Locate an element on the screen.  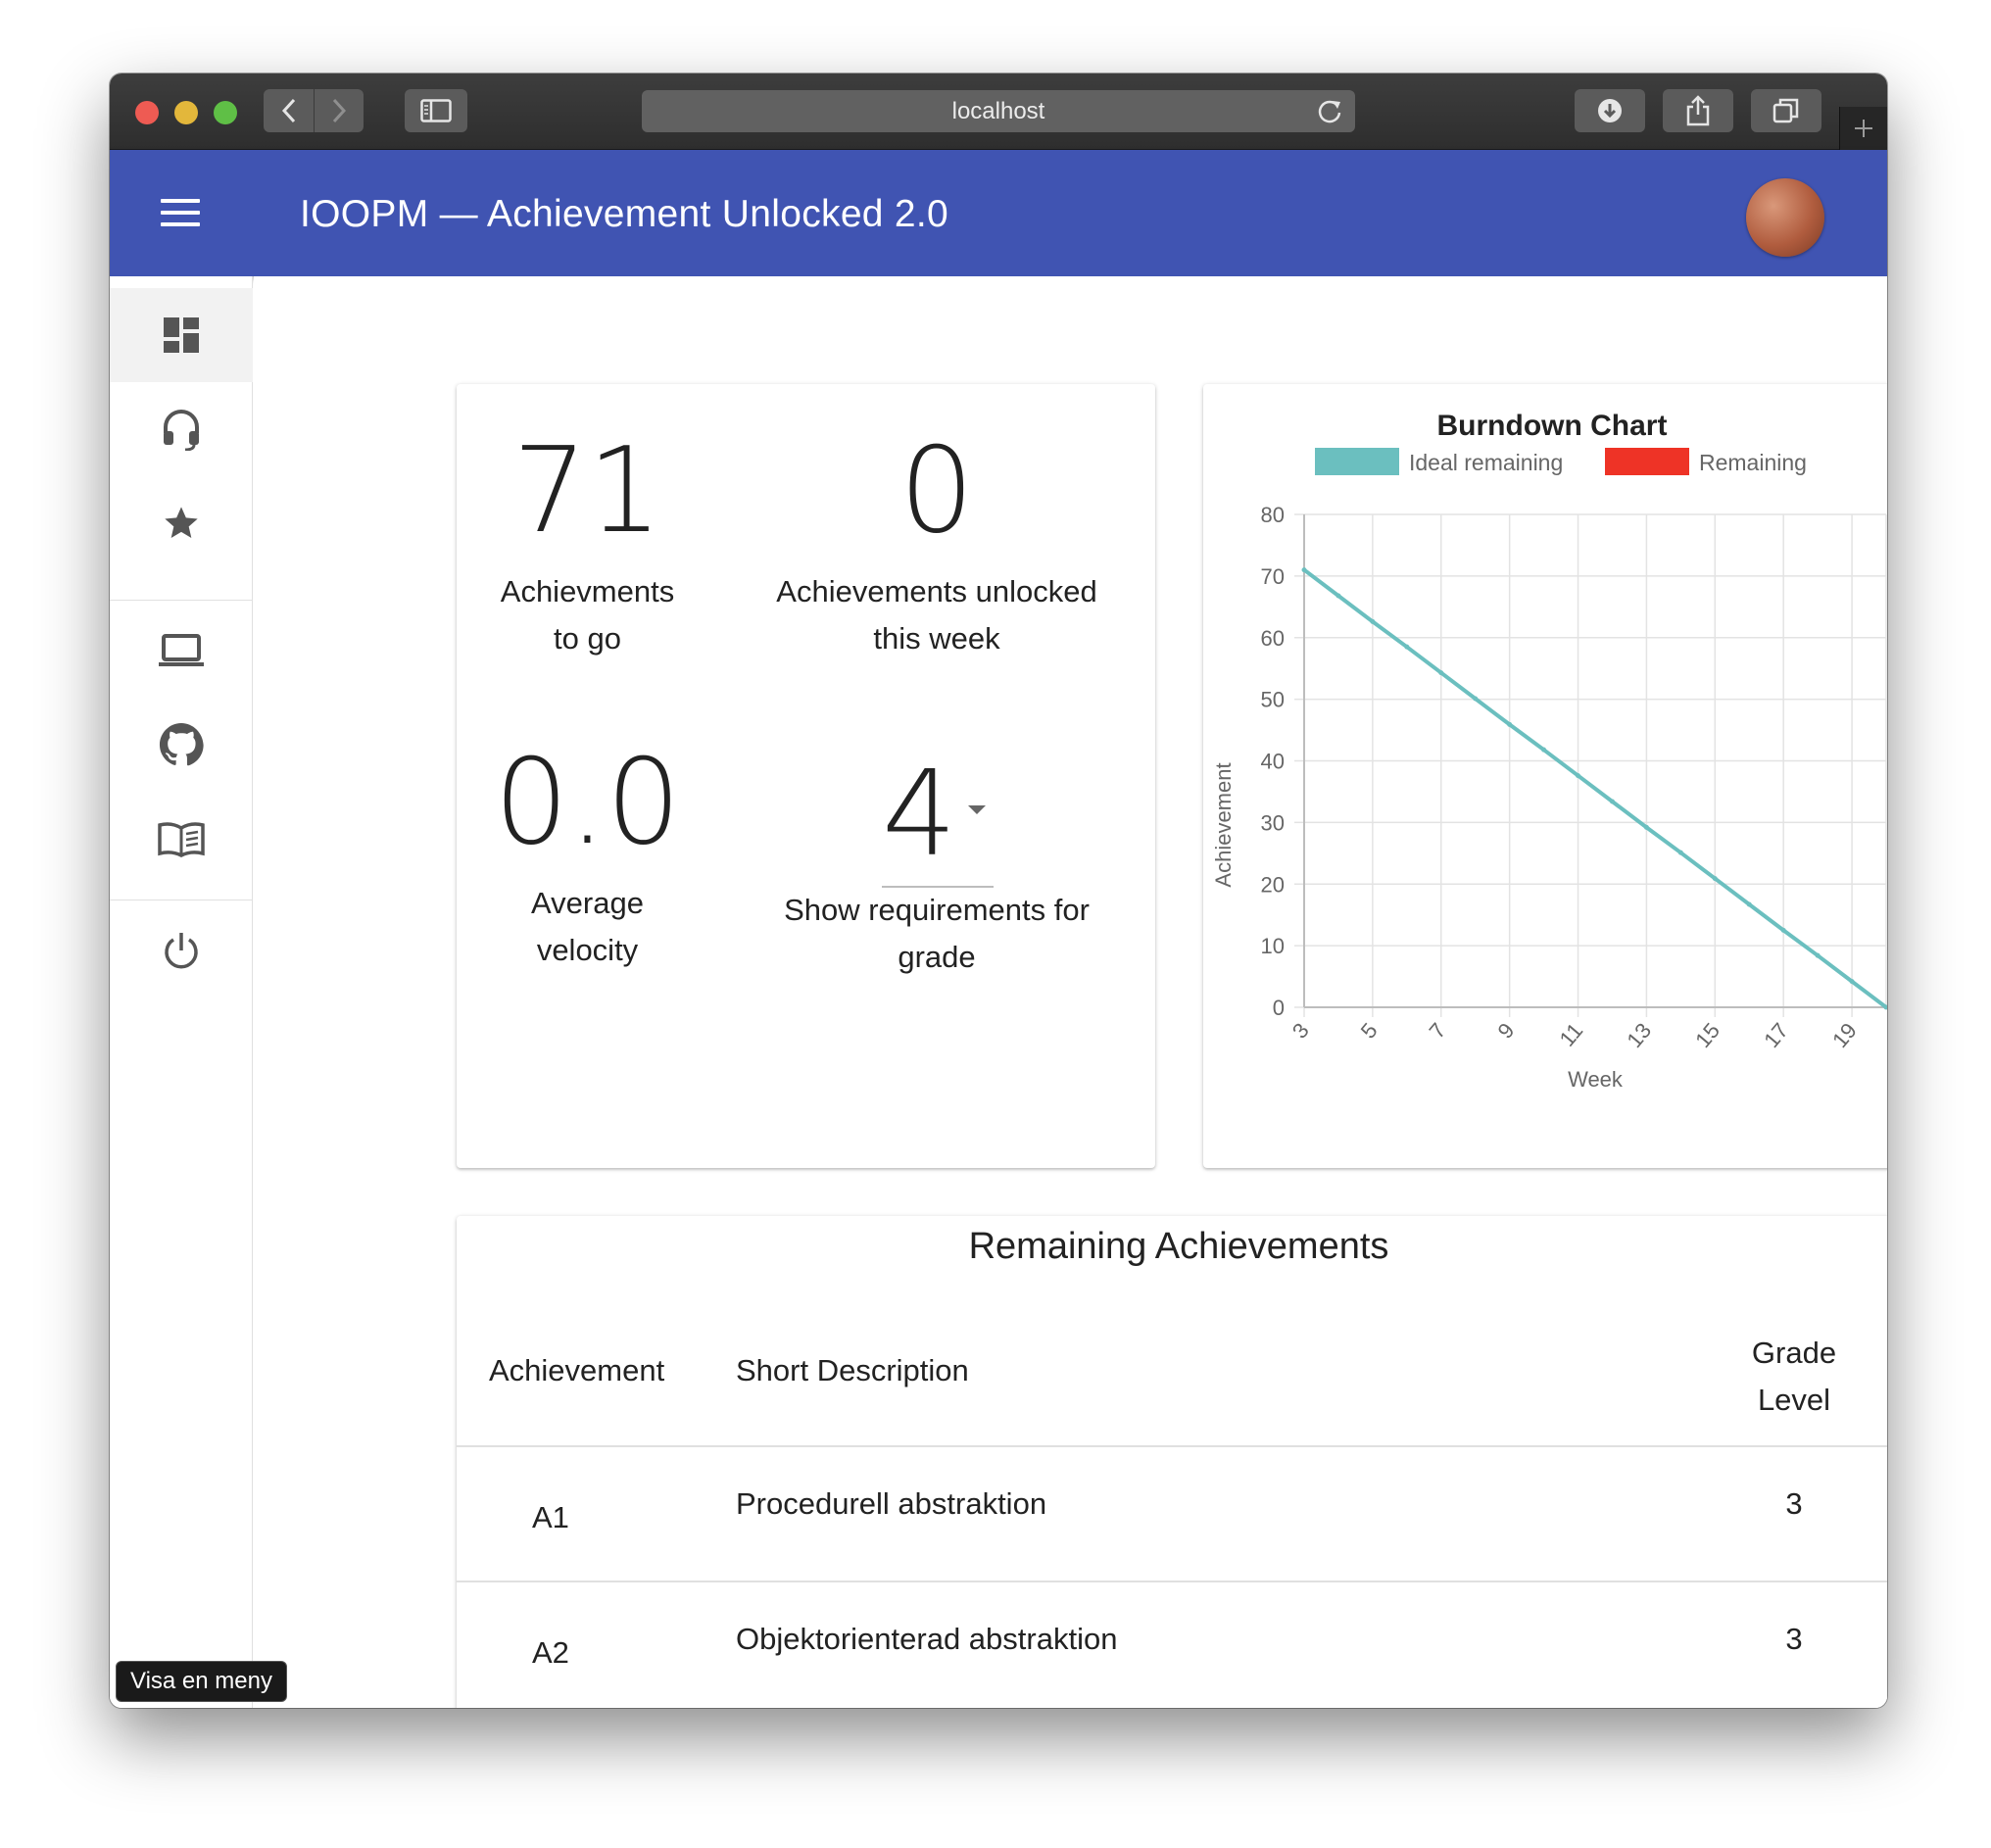
sidebar-toggle-button is located at coordinates (436, 111).